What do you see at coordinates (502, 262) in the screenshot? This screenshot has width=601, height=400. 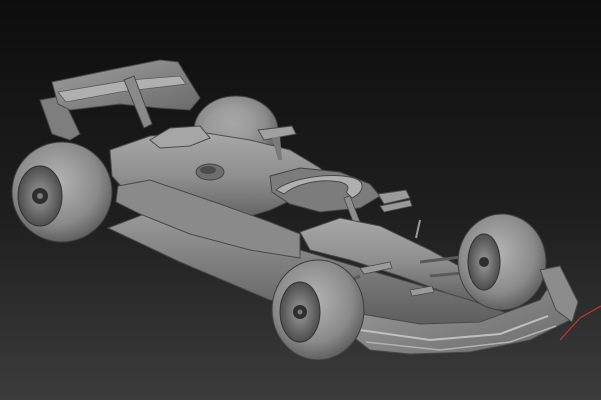 I see `front-right-wheel` at bounding box center [502, 262].